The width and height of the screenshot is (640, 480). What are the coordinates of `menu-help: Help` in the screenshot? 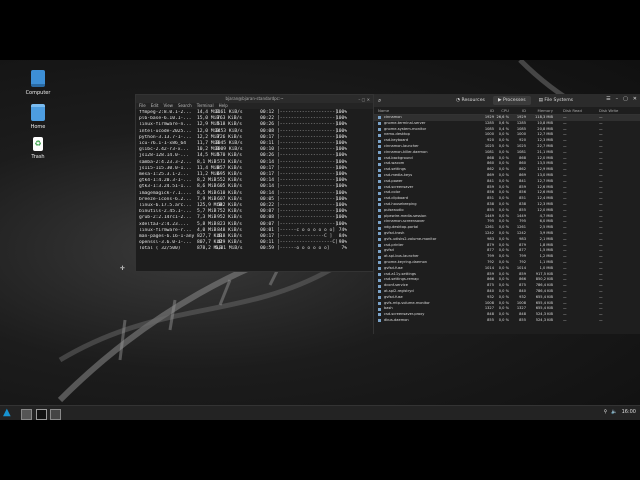 It's located at (223, 106).